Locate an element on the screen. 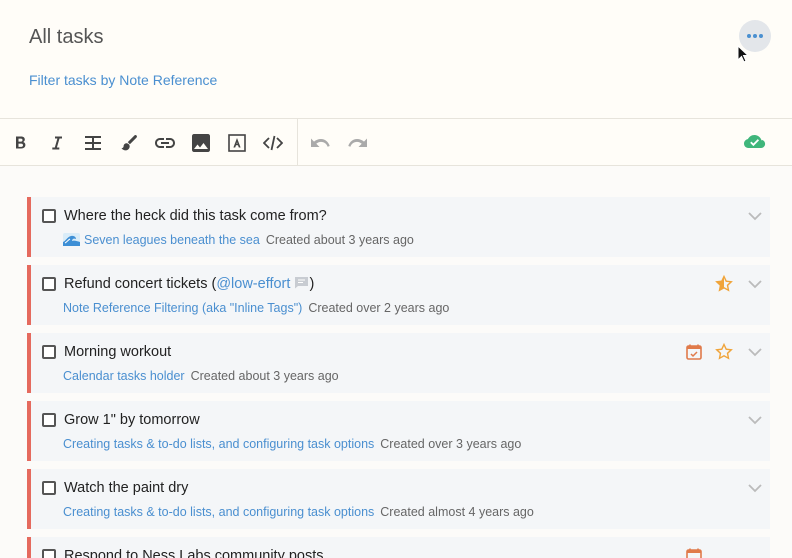 This screenshot has height=558, width=792. undo-icon is located at coordinates (320, 142).